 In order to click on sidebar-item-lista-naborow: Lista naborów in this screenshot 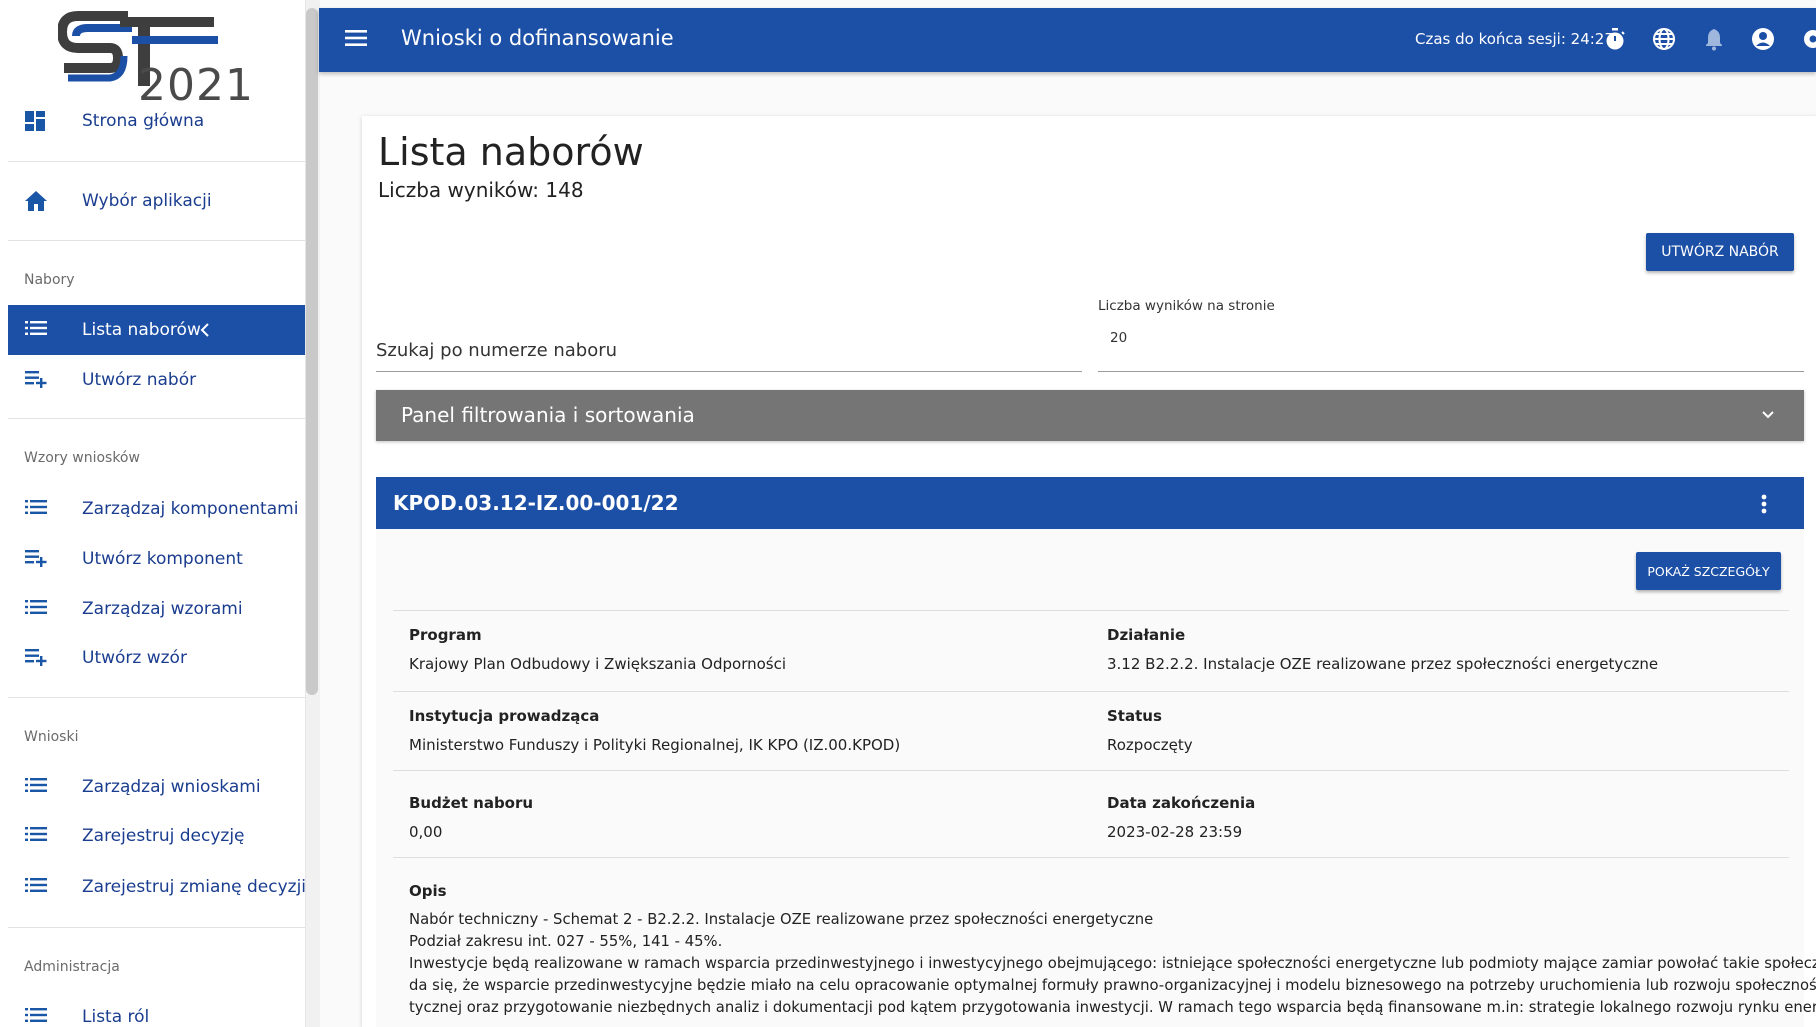, I will do `click(156, 330)`.